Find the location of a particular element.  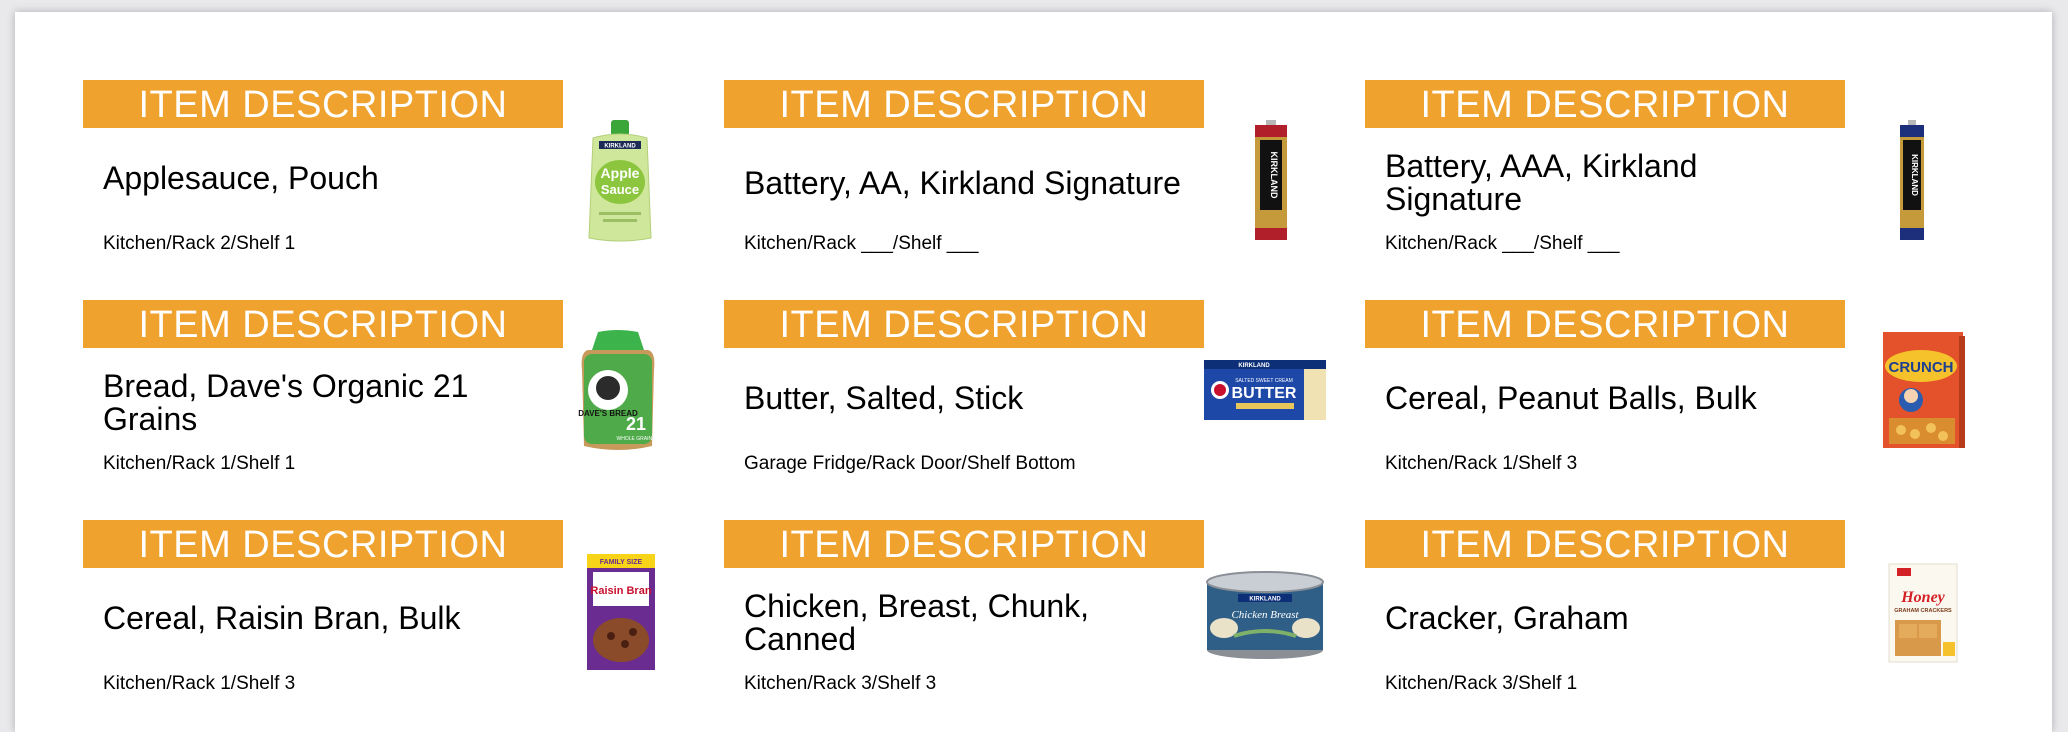

applesauce-pouch-image: KIRKLAND Apple Sauce is located at coordinates (620, 182).